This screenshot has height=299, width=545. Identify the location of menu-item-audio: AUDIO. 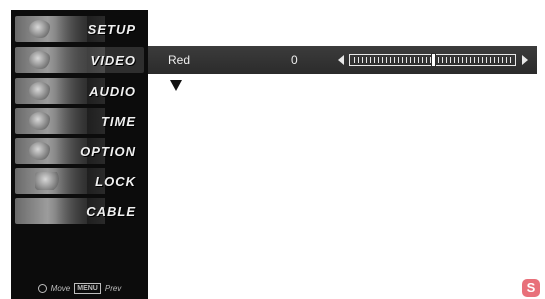
(79, 91).